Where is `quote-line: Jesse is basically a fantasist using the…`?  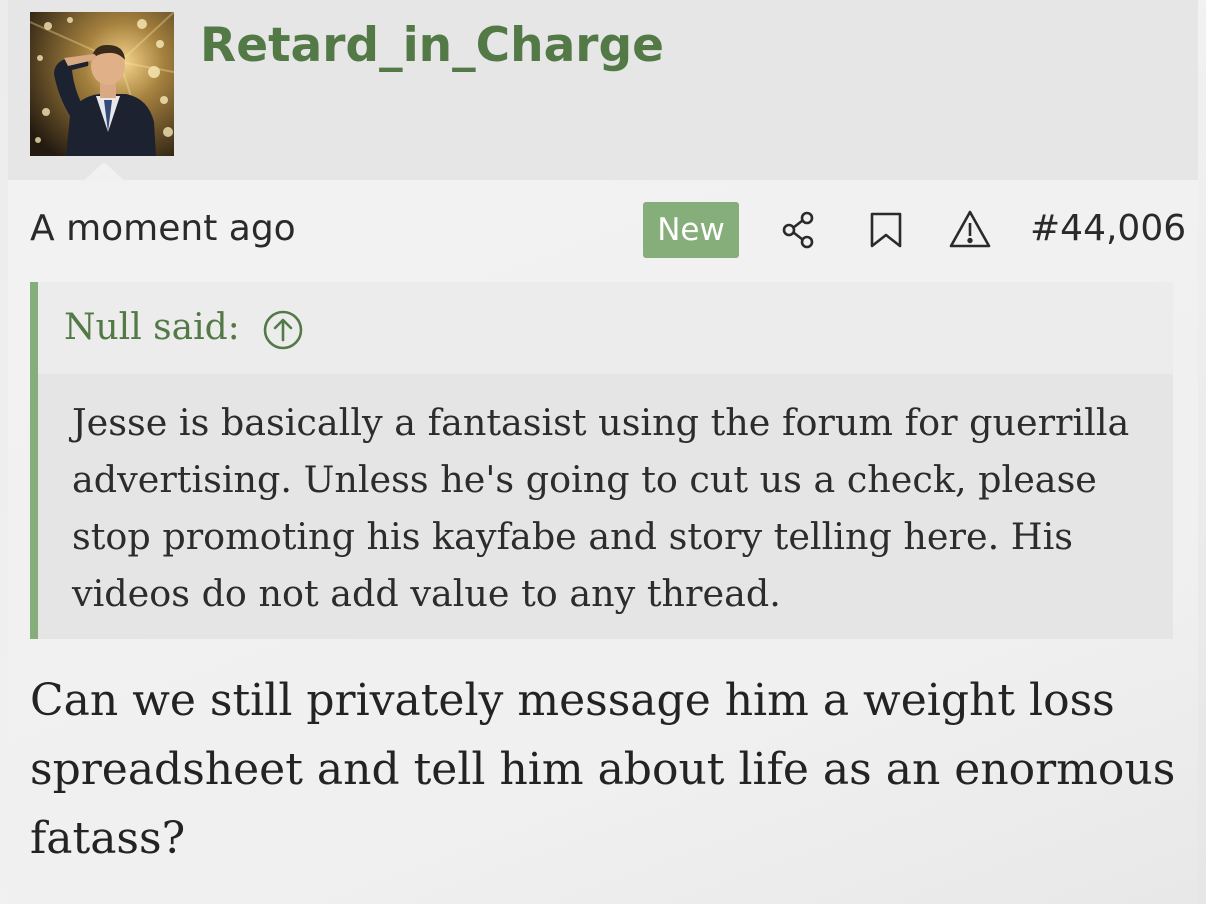
quote-line: Jesse is basically a fantasist using the… is located at coordinates (601, 422).